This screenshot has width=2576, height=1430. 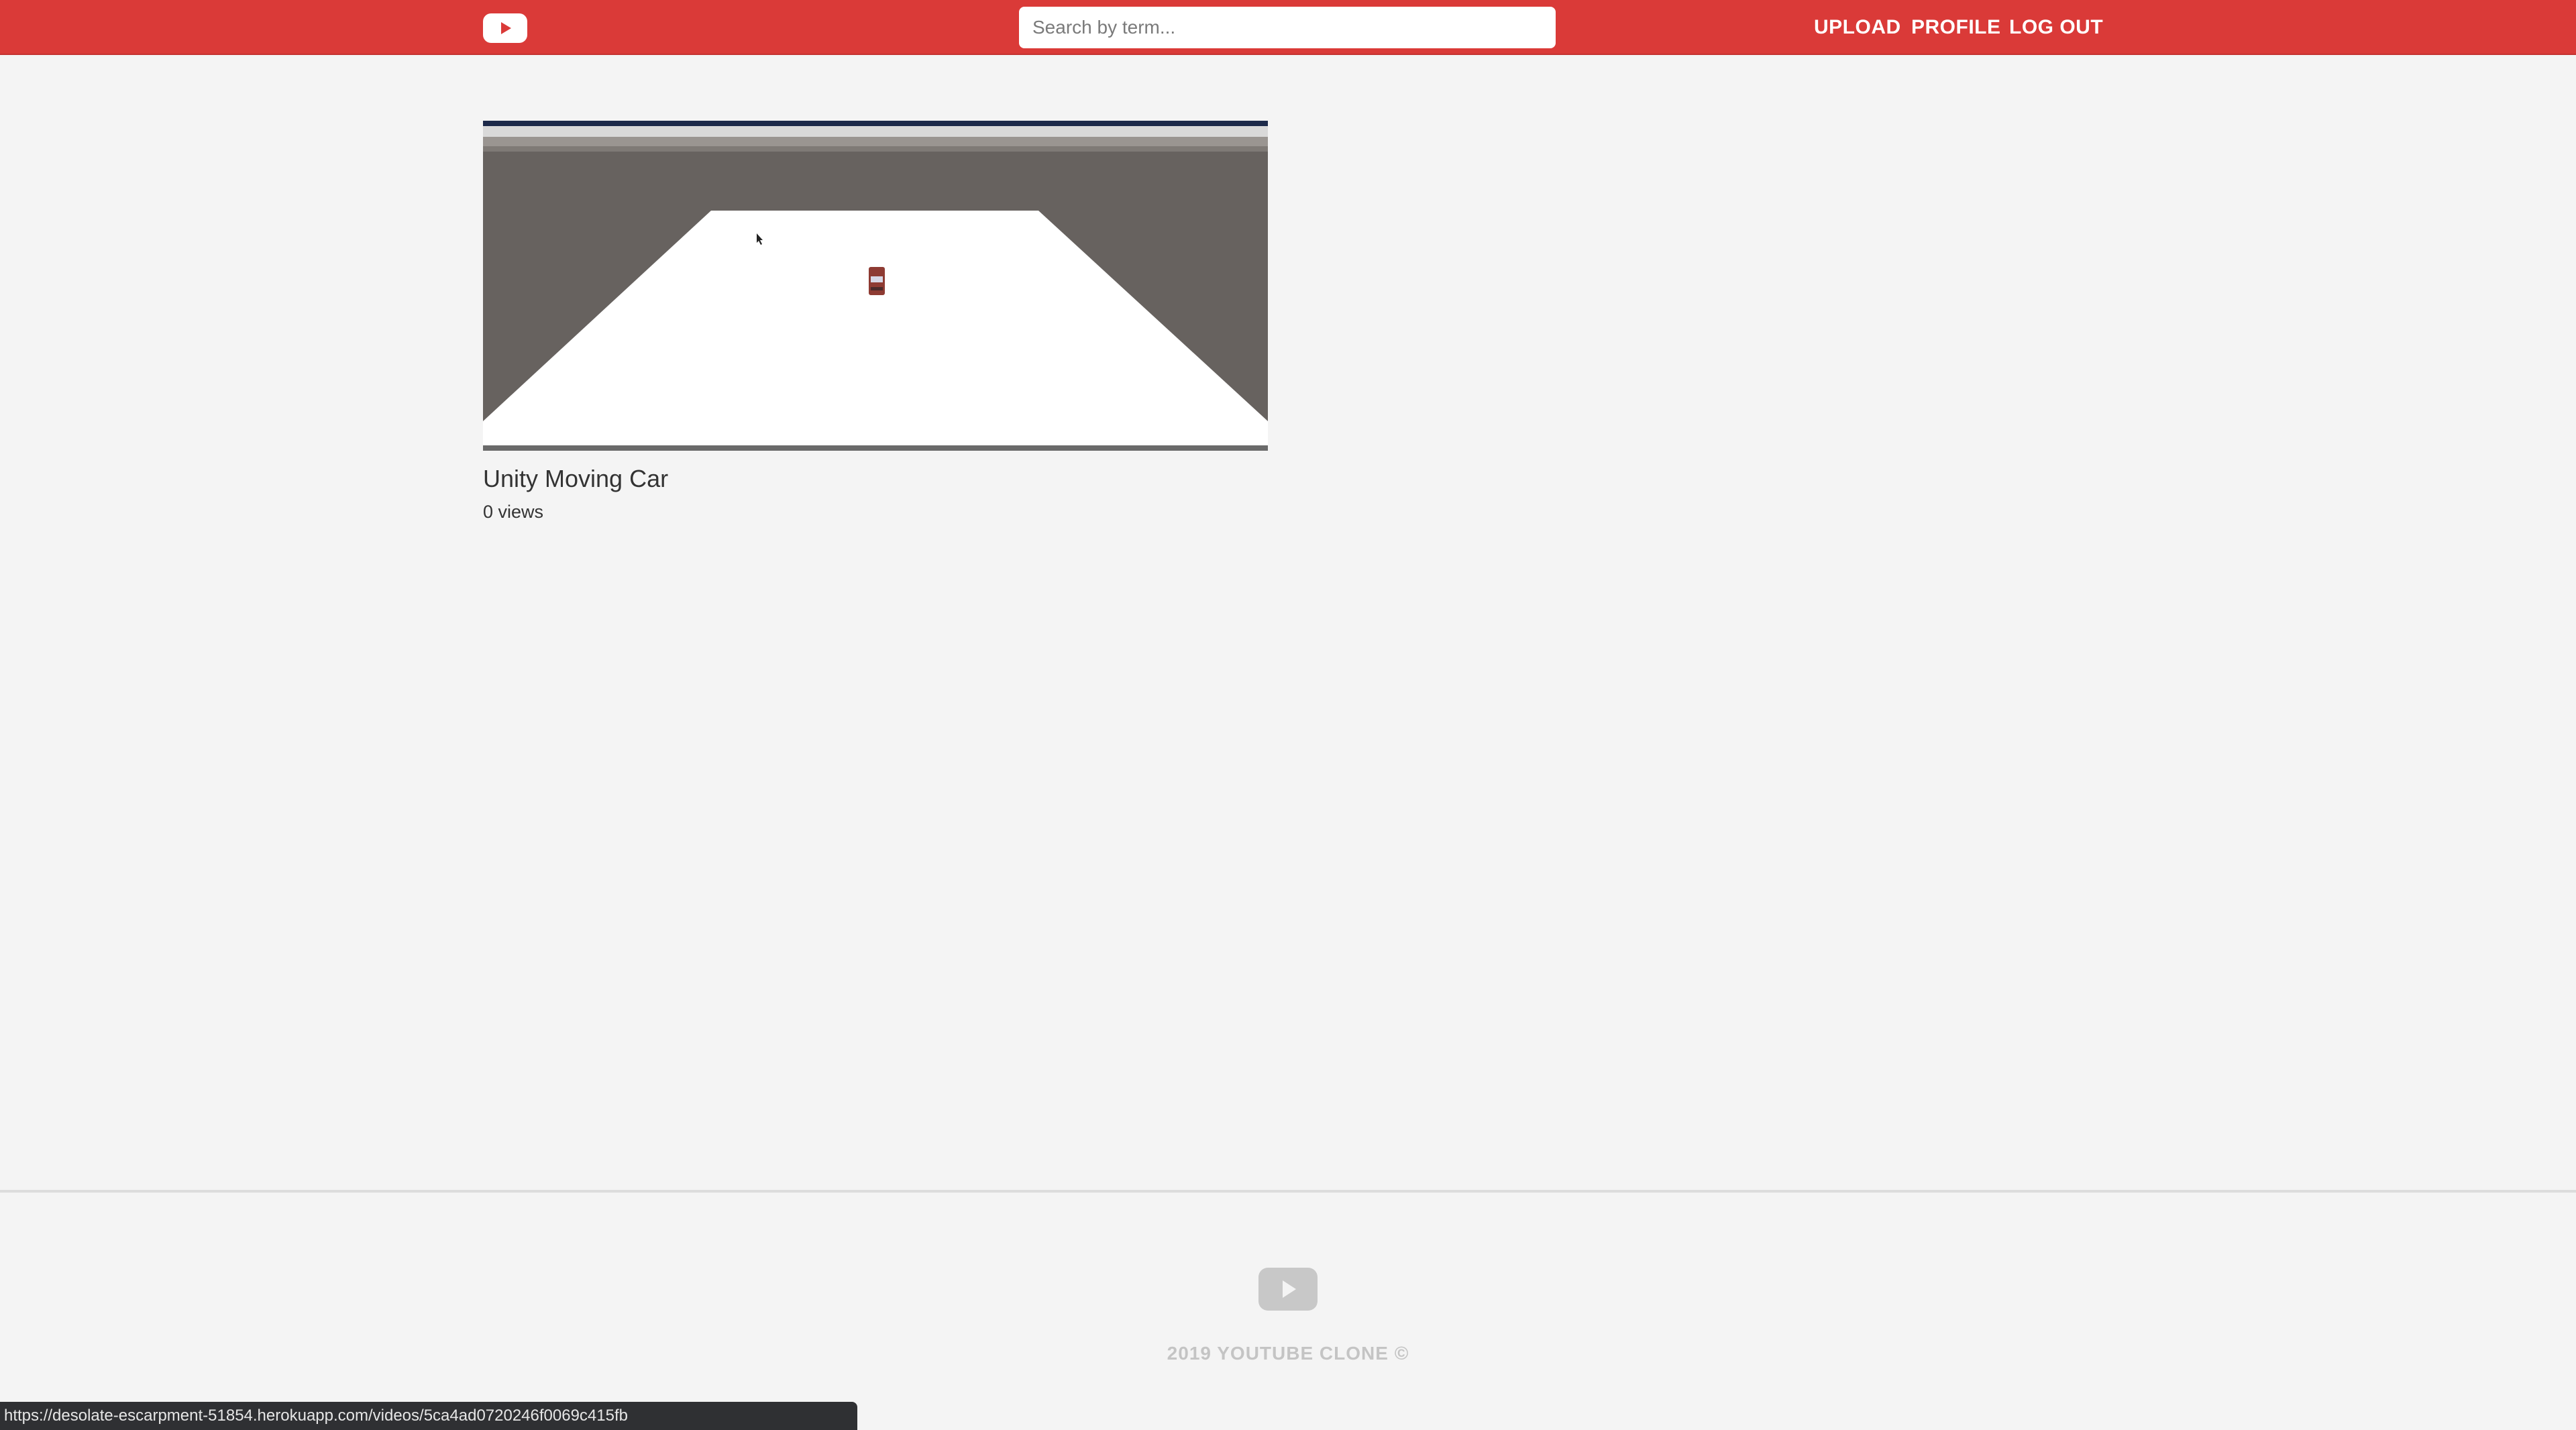 I want to click on upload-link: UPLOAD, so click(x=1857, y=27).